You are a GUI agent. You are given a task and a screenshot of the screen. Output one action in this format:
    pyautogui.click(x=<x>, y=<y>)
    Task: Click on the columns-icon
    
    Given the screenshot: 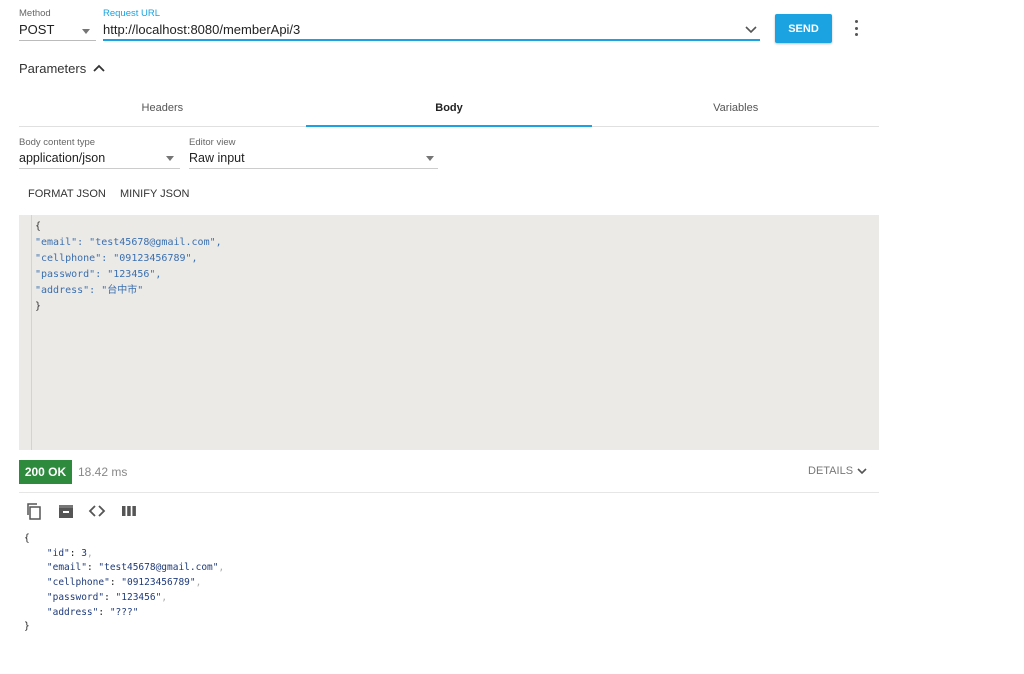 What is the action you would take?
    pyautogui.click(x=129, y=511)
    